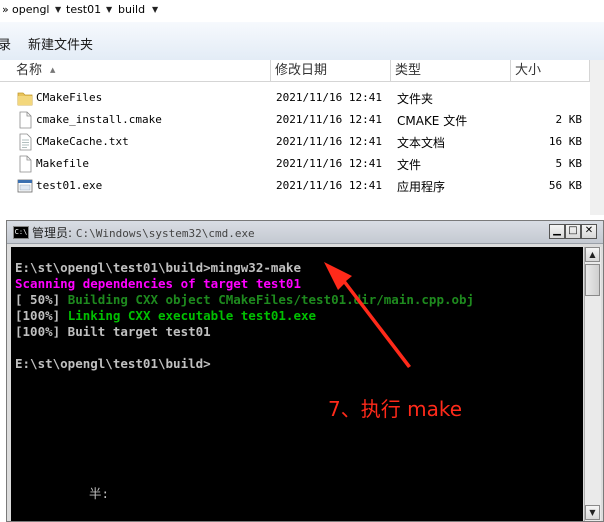  What do you see at coordinates (165, 233) in the screenshot?
I see `console-title-path: C:\Windows\system32\cmd.exe` at bounding box center [165, 233].